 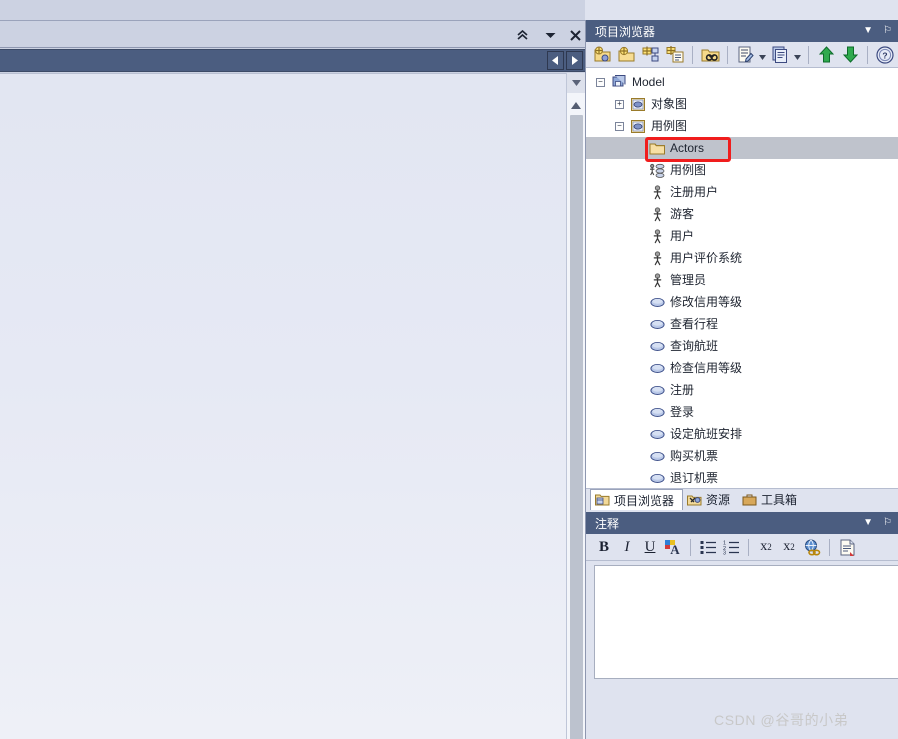 I want to click on notes-pin-icon: ⚐, so click(x=887, y=523).